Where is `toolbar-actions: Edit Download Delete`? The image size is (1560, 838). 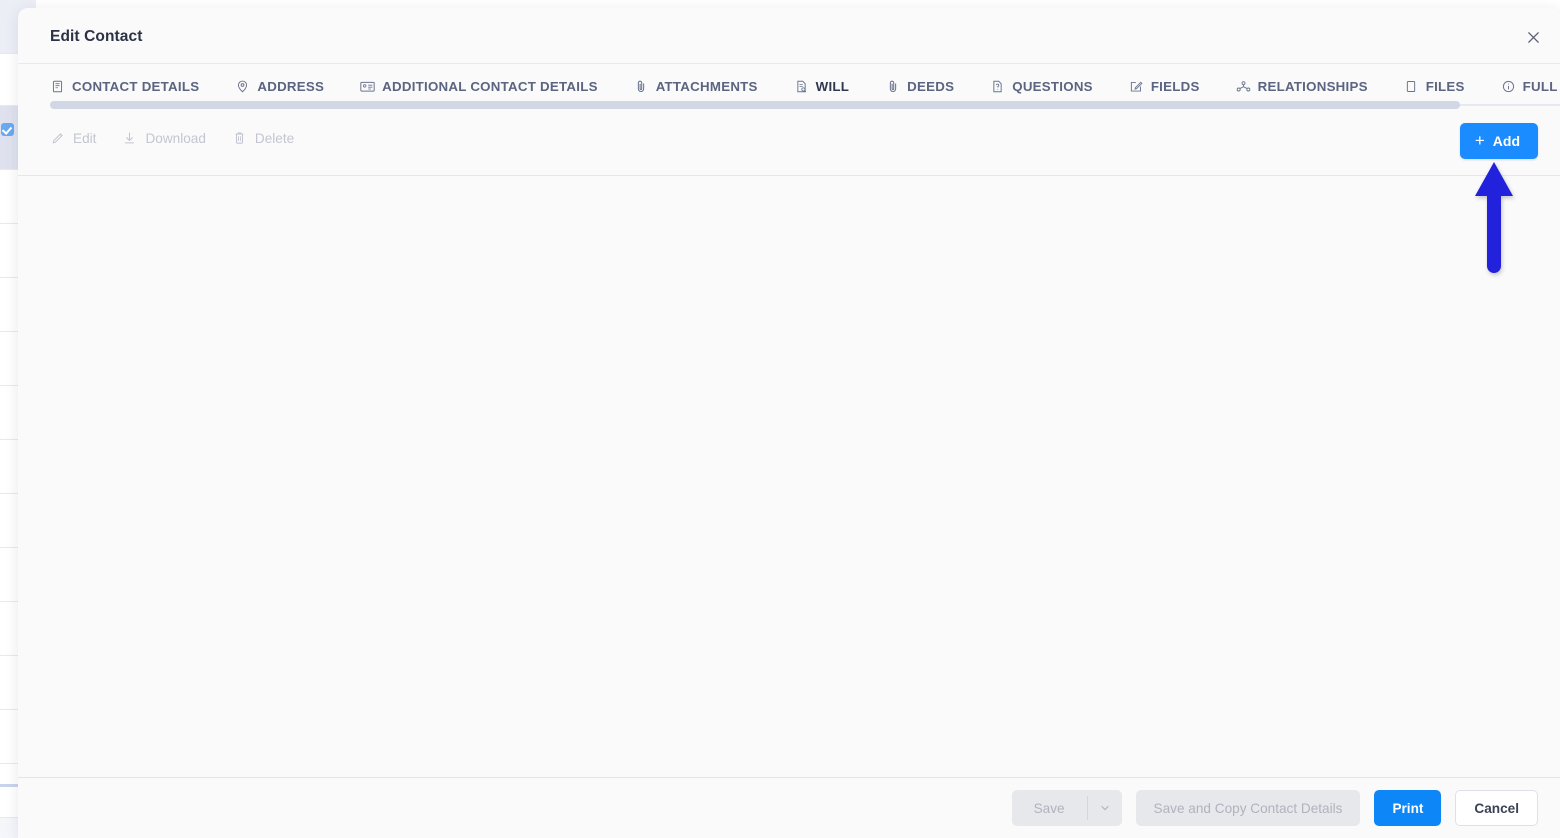 toolbar-actions: Edit Download Delete is located at coordinates (172, 138).